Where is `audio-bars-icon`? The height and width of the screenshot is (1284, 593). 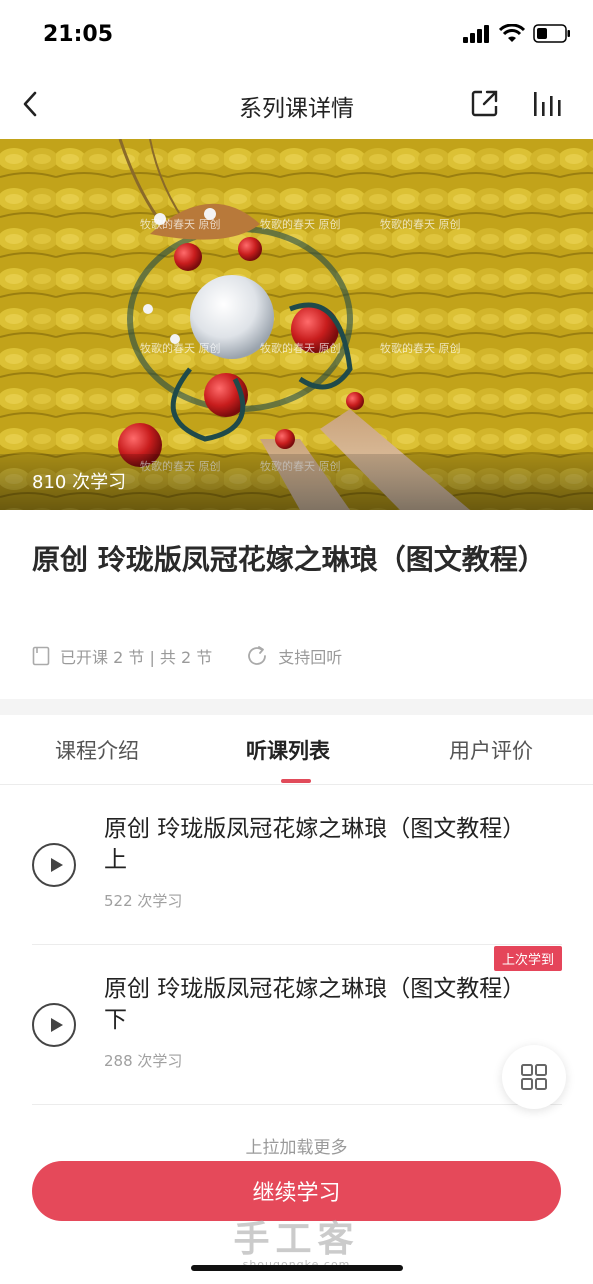 audio-bars-icon is located at coordinates (547, 104).